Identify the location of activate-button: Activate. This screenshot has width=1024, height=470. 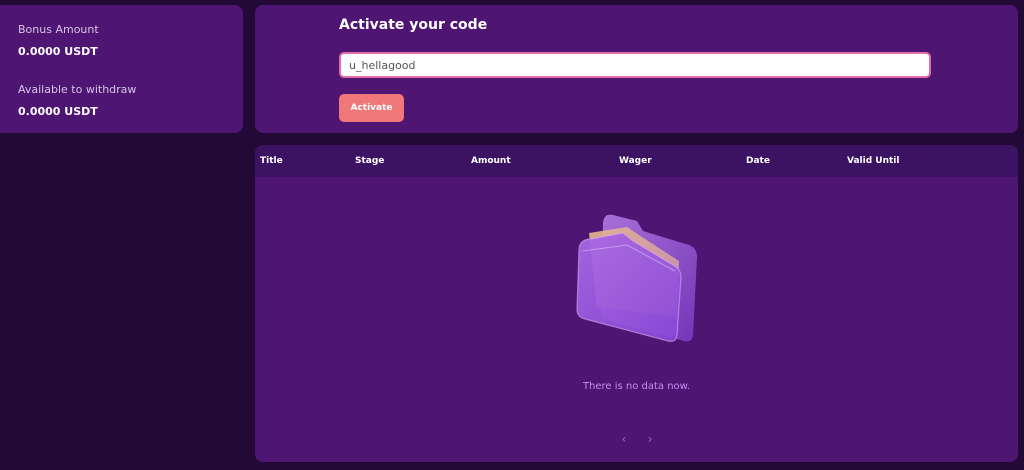
(371, 108).